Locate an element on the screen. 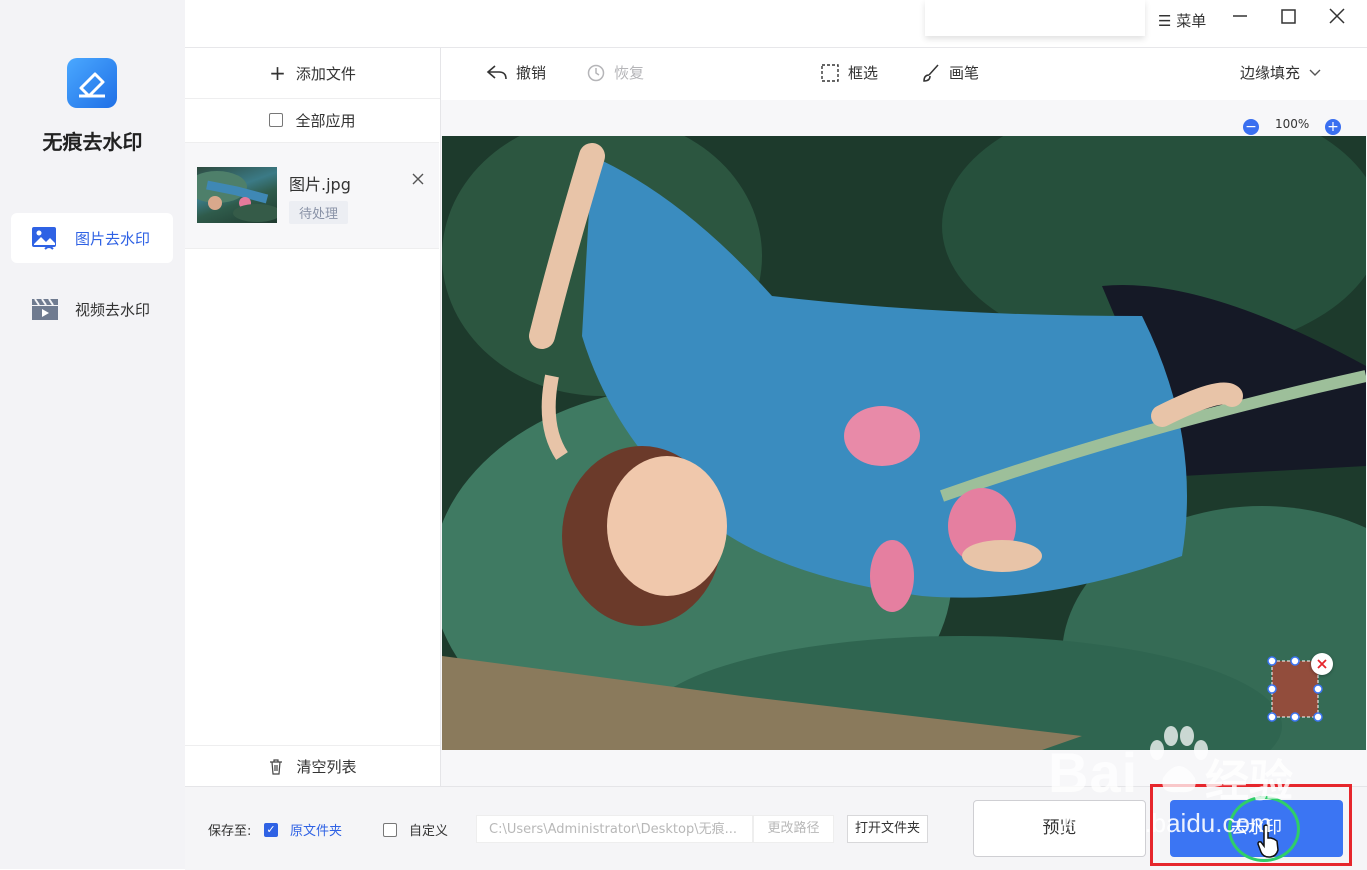 Image resolution: width=1367 pixels, height=870 pixels. maximize-icon is located at coordinates (1288, 16).